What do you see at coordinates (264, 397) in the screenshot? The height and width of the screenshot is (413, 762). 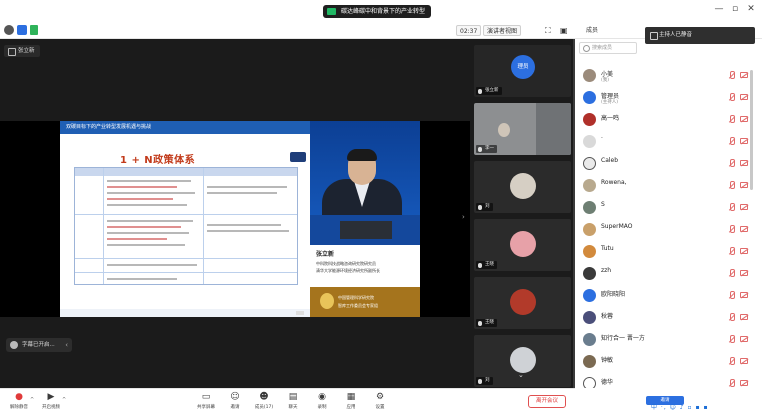 I see `members-icon: ☻` at bounding box center [264, 397].